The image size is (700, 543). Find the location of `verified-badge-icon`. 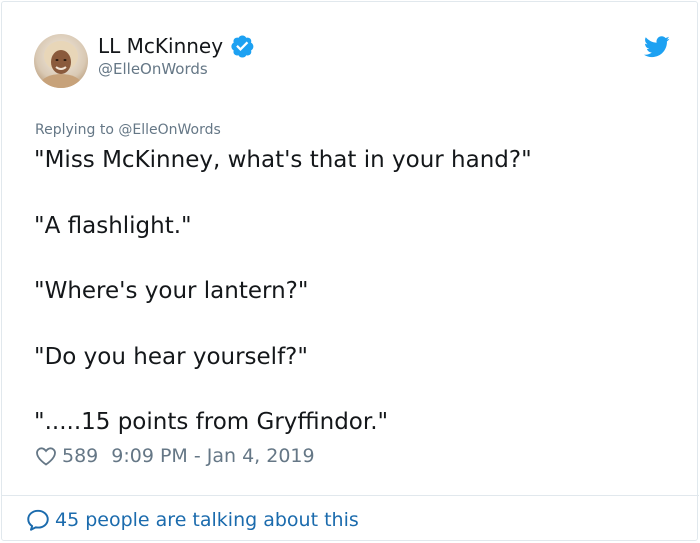

verified-badge-icon is located at coordinates (242, 46).